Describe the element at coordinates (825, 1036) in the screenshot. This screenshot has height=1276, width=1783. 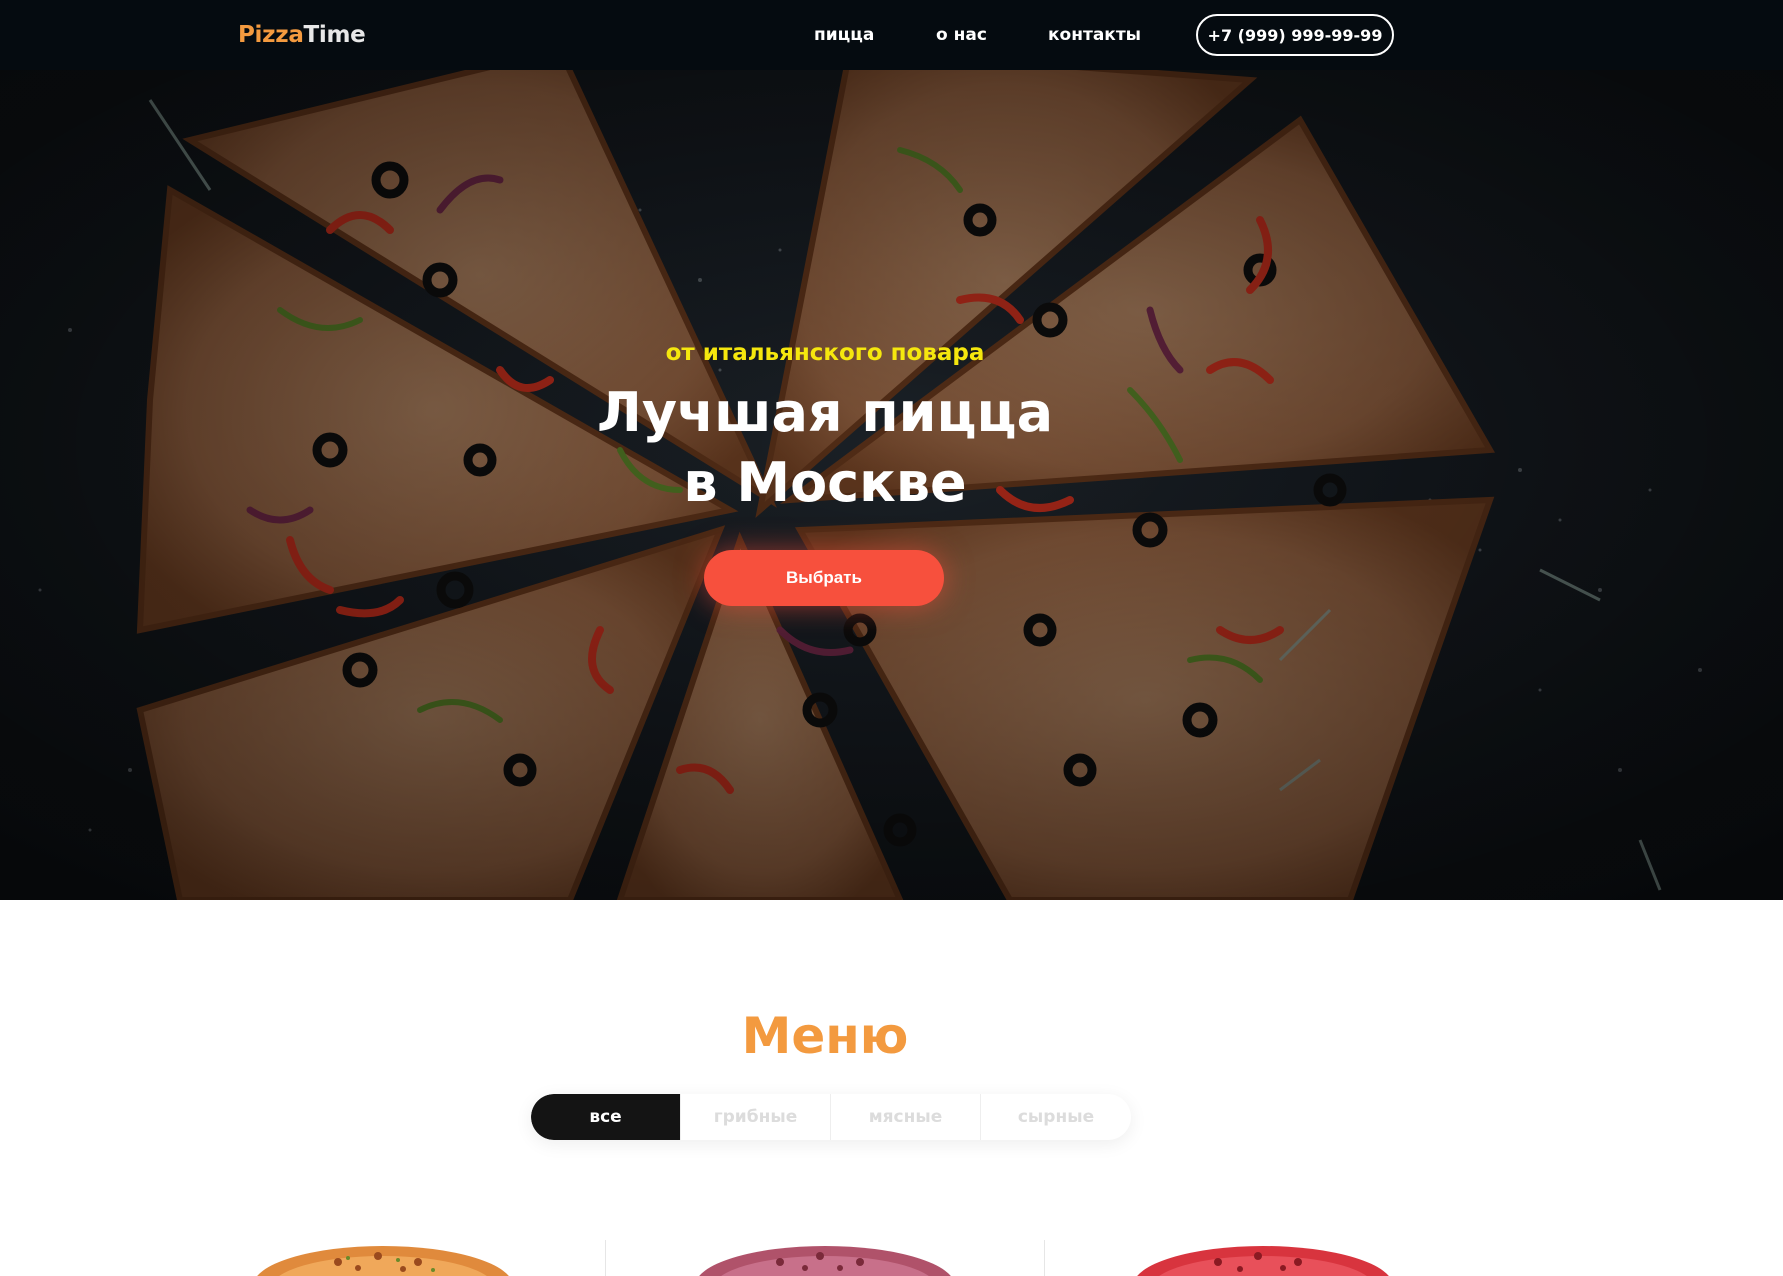
I see `menu-title: Меню` at that location.